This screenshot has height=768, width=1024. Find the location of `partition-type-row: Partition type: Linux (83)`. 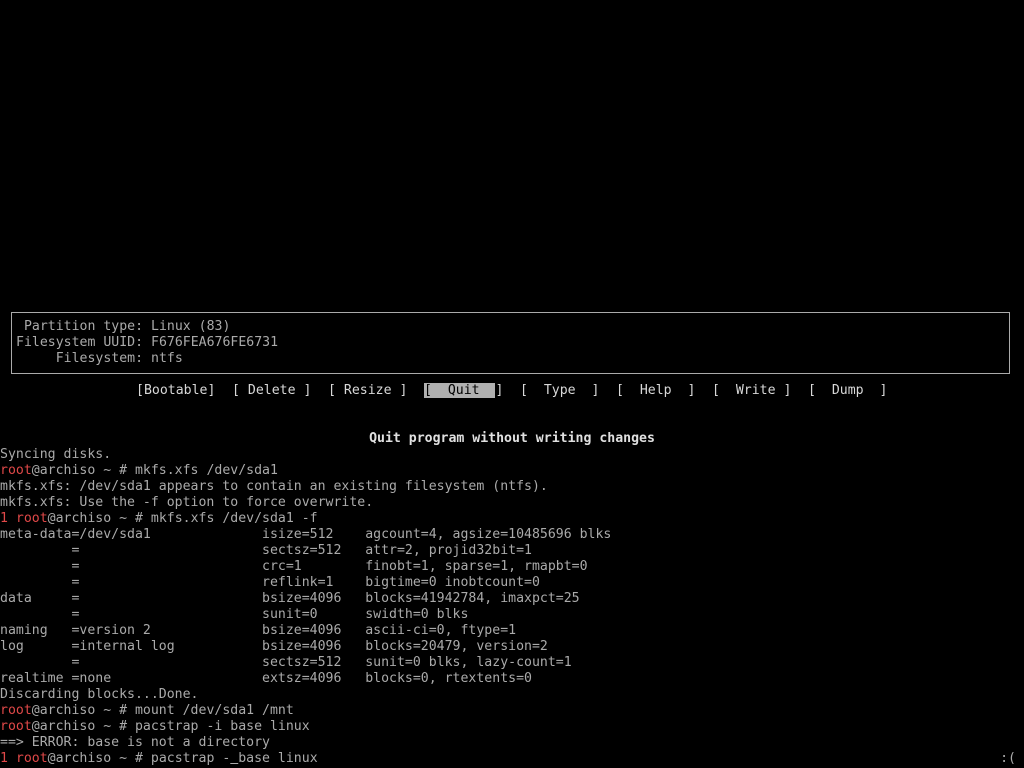

partition-type-row: Partition type: Linux (83) is located at coordinates (123, 327).